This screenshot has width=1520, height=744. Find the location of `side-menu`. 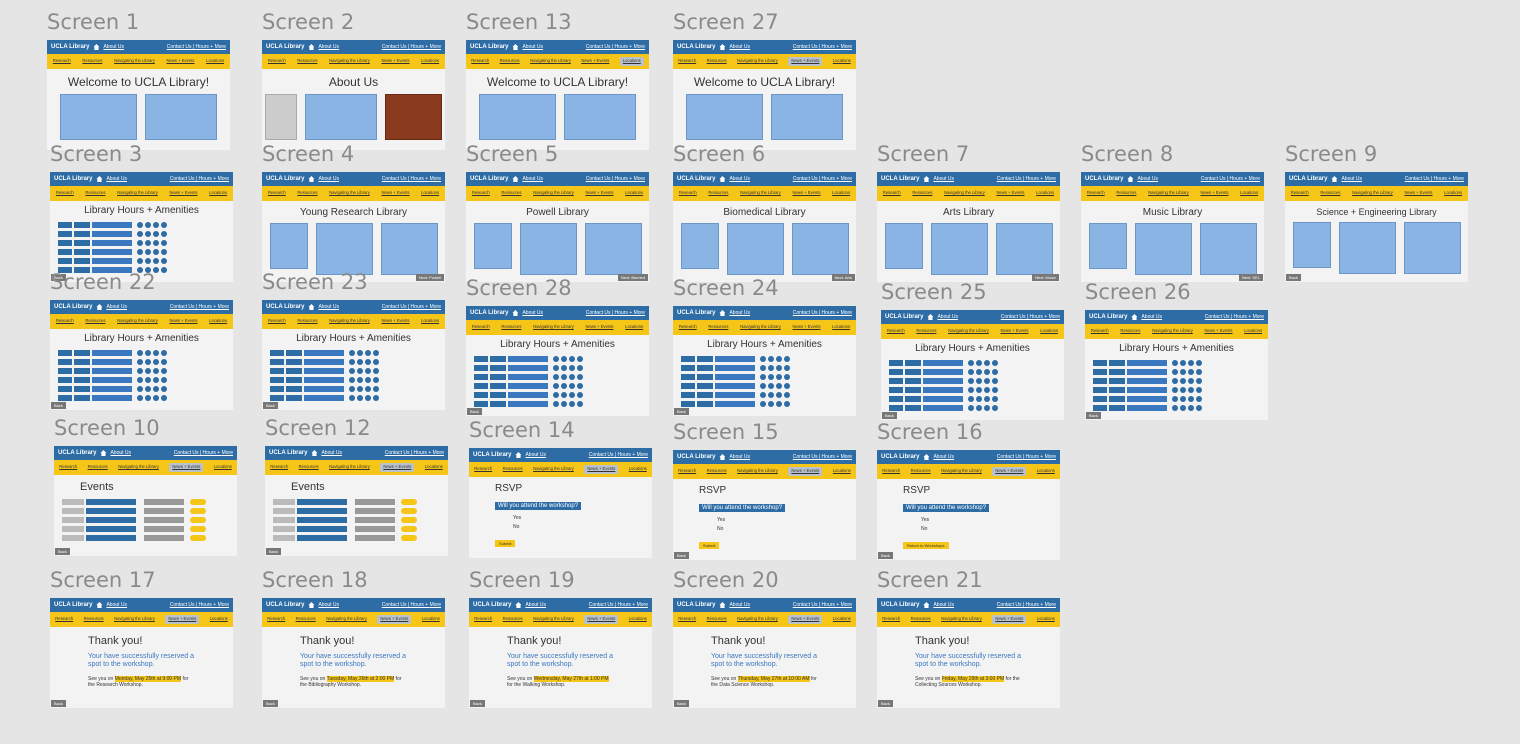

side-menu is located at coordinates (281, 117).